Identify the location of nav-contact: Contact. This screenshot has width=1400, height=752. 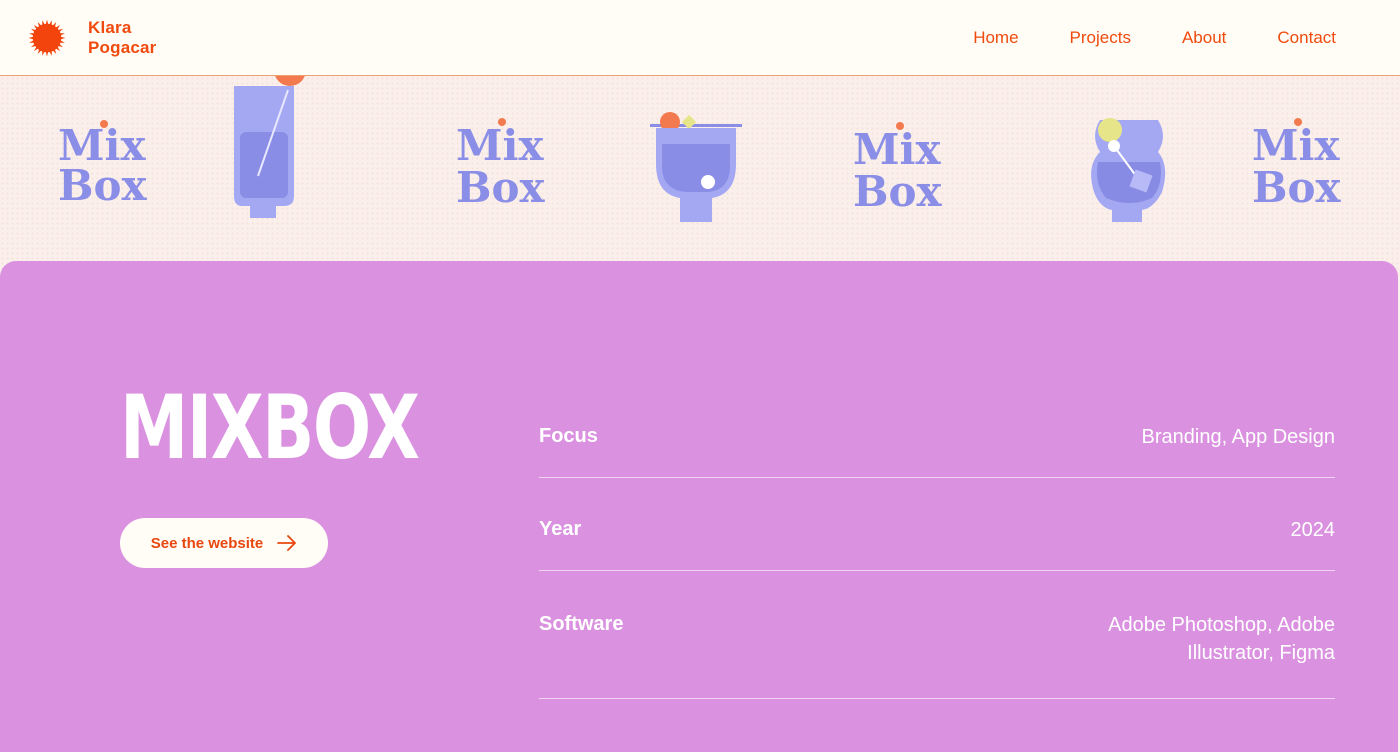
(1306, 38).